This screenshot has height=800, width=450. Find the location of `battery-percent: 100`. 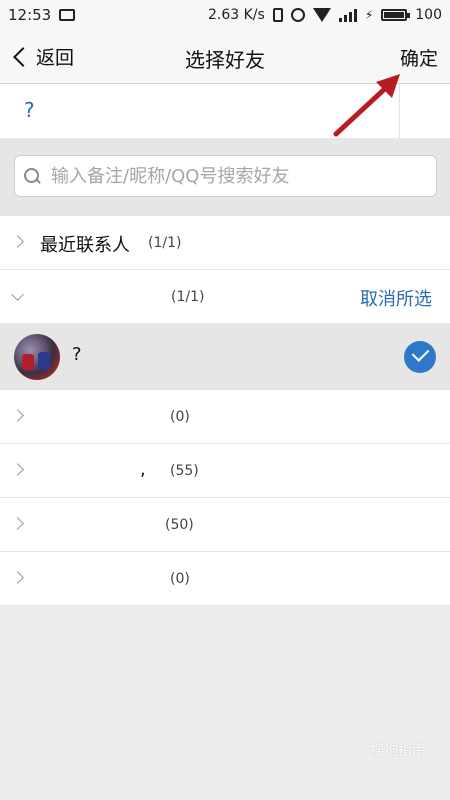

battery-percent: 100 is located at coordinates (428, 15).